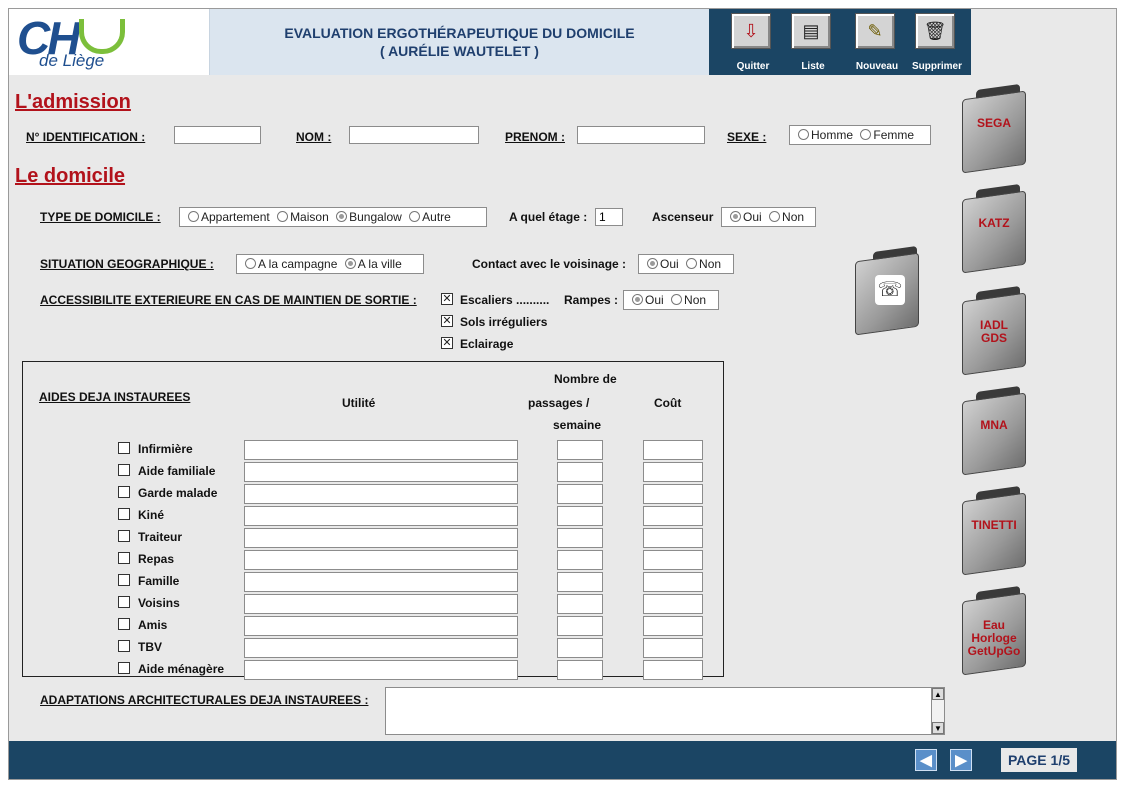  Describe the element at coordinates (692, 263) in the screenshot. I see `voisinage-non-radio` at that location.